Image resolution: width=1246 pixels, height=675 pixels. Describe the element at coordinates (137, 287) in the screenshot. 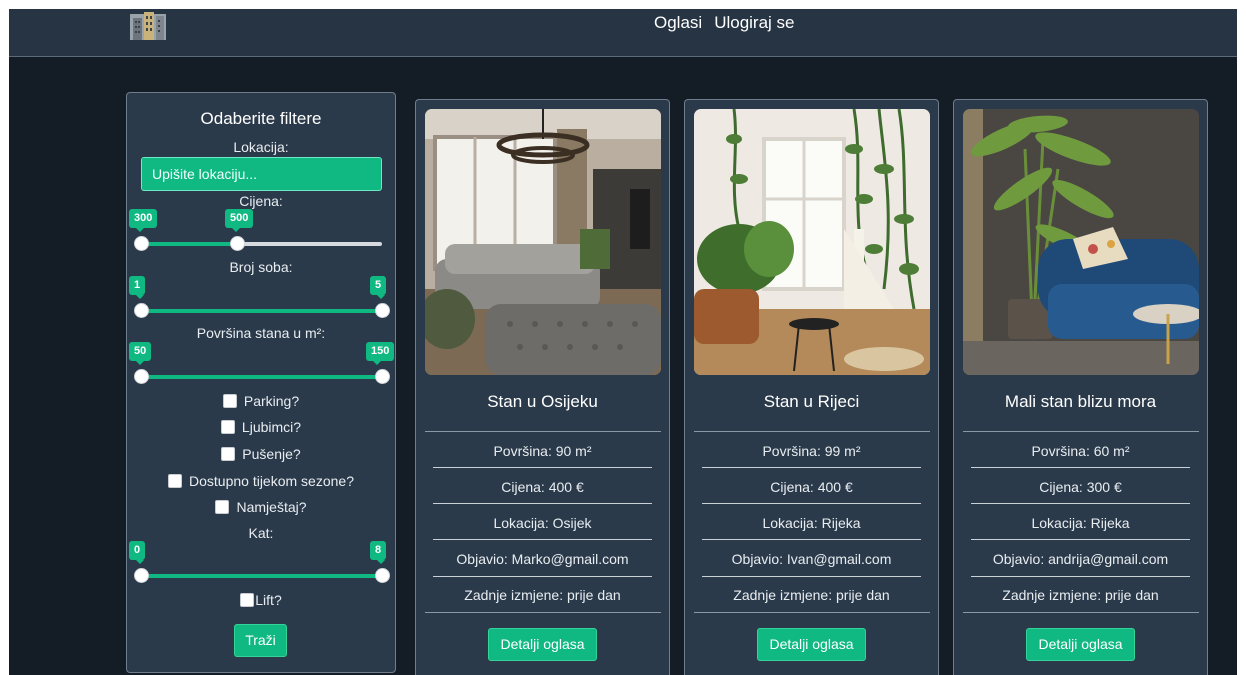

I see `rooms-min-value: 1` at that location.